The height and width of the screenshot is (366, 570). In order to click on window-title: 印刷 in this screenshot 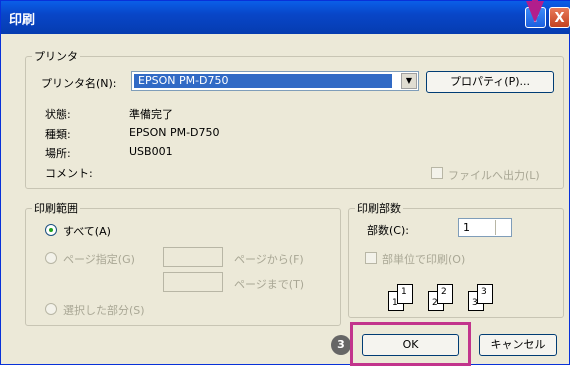, I will do `click(22, 20)`.